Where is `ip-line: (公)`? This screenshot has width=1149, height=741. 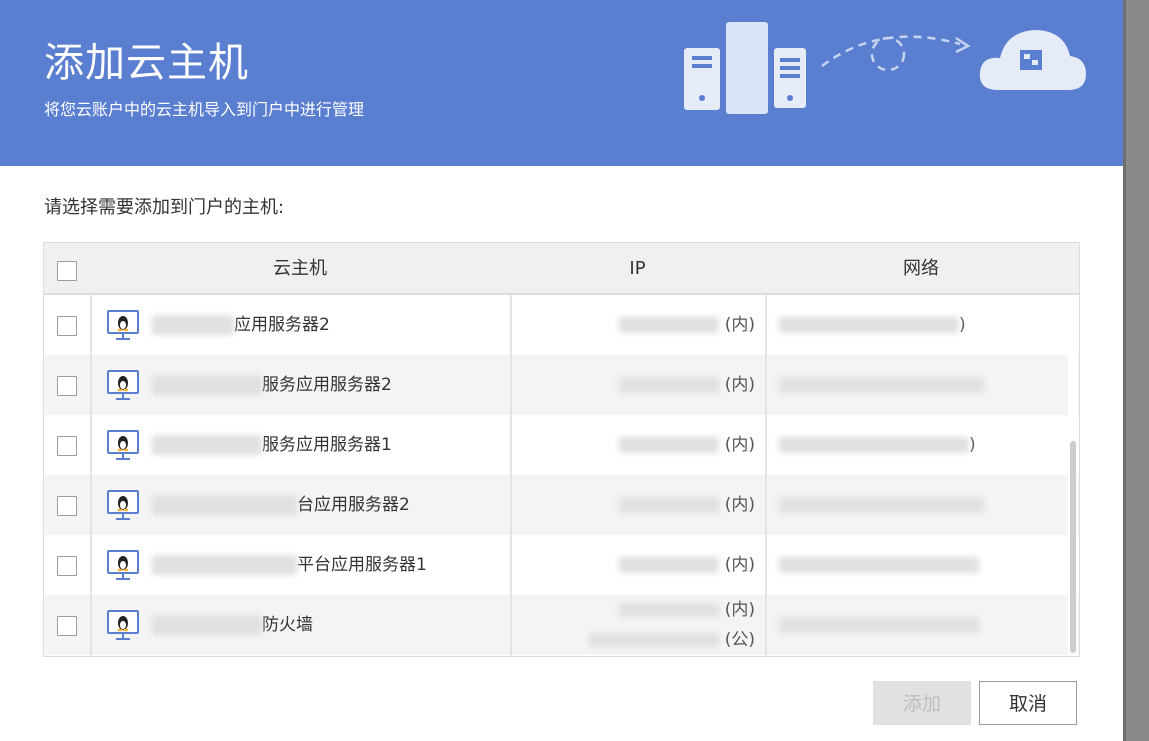 ip-line: (公) is located at coordinates (671, 640).